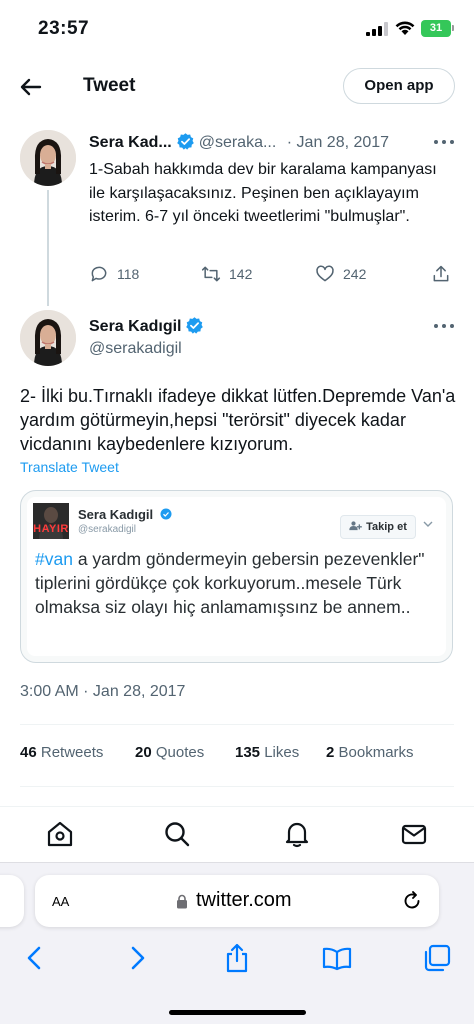 The image size is (474, 1024). I want to click on author-handle: @serakadigil, so click(135, 349).